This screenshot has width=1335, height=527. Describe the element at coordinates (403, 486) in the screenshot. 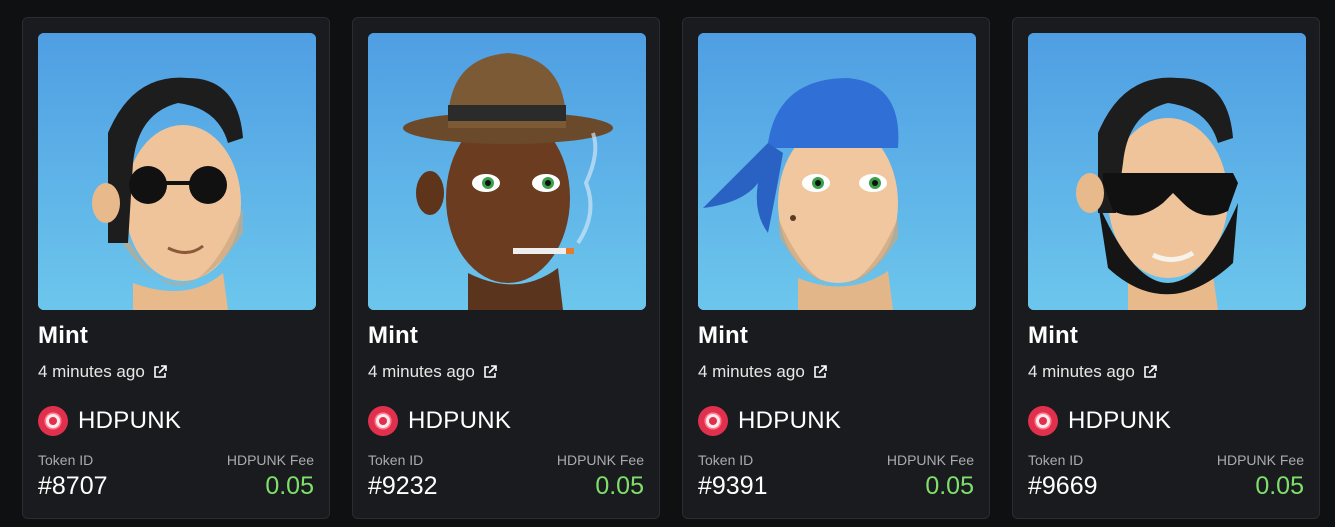

I see `token-id: #9232` at that location.